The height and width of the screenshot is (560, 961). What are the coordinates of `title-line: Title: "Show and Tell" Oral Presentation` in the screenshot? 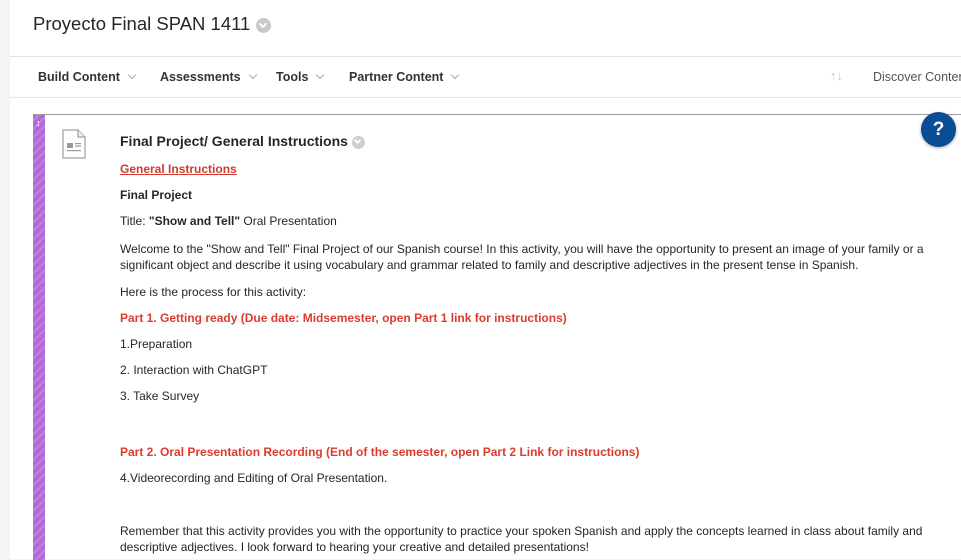 It's located at (228, 221).